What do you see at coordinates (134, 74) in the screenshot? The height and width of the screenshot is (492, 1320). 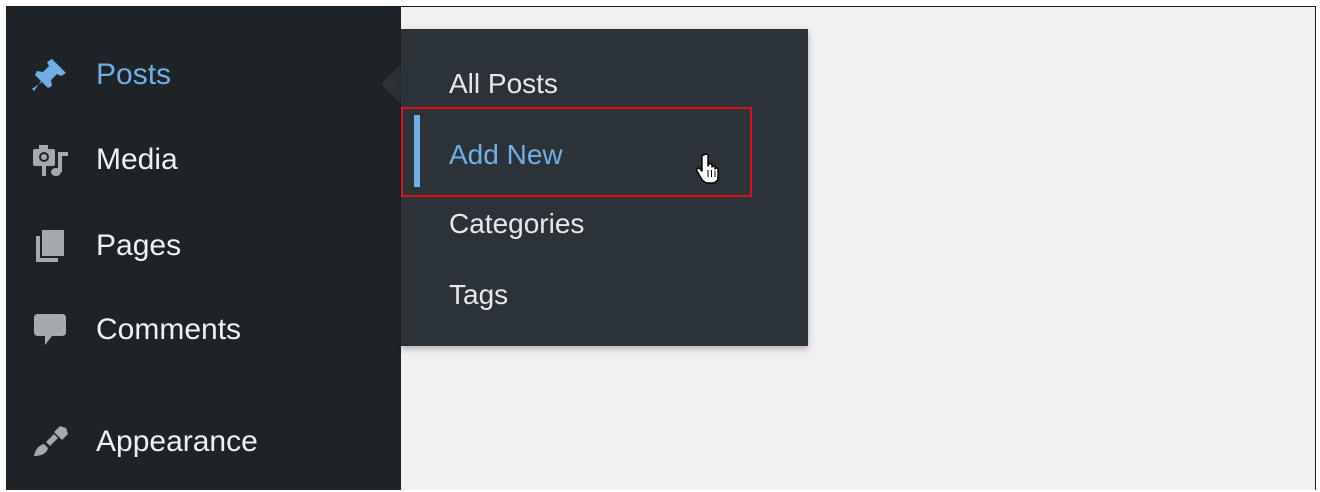 I see `sidebar-item-label: Posts` at bounding box center [134, 74].